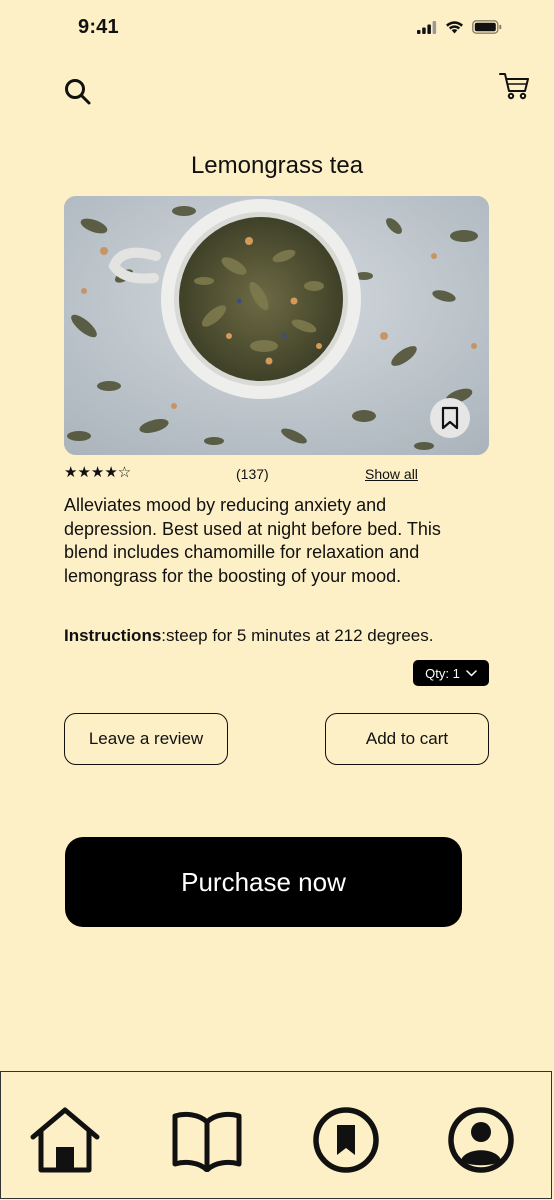 Image resolution: width=554 pixels, height=1200 pixels. I want to click on bookmark-circle-icon, so click(346, 1140).